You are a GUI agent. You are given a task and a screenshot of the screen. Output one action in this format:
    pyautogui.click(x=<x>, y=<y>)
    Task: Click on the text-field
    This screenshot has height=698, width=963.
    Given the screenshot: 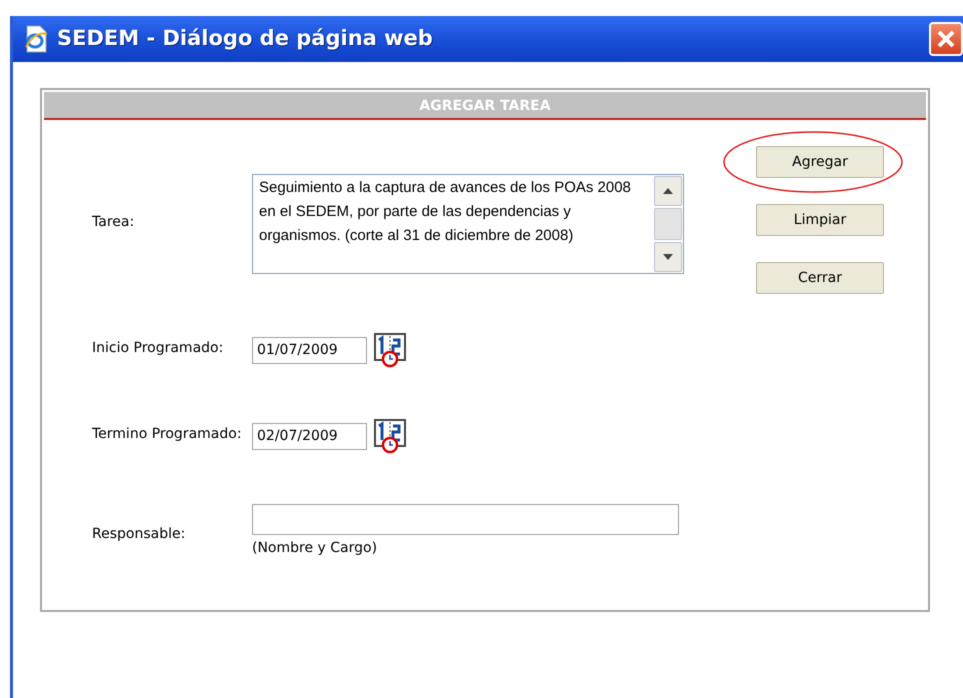 What is the action you would take?
    pyautogui.click(x=465, y=519)
    